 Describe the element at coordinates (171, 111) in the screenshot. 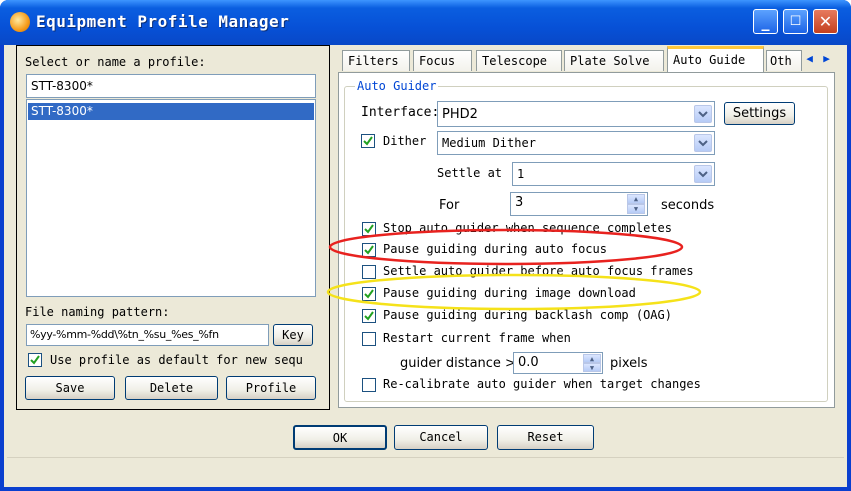

I see `list-item: STT-8300*` at that location.